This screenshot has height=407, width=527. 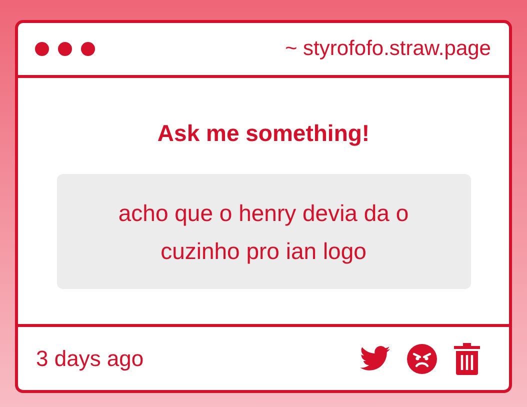 What do you see at coordinates (65, 49) in the screenshot?
I see `window-dots-icon` at bounding box center [65, 49].